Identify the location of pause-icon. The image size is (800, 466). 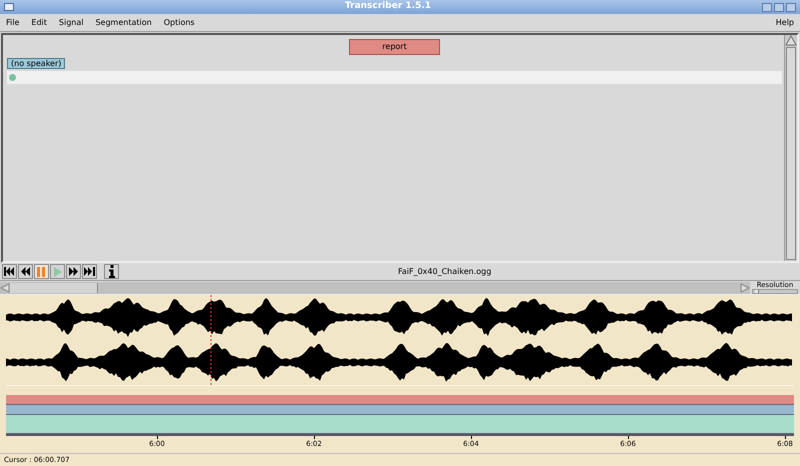
(41, 271).